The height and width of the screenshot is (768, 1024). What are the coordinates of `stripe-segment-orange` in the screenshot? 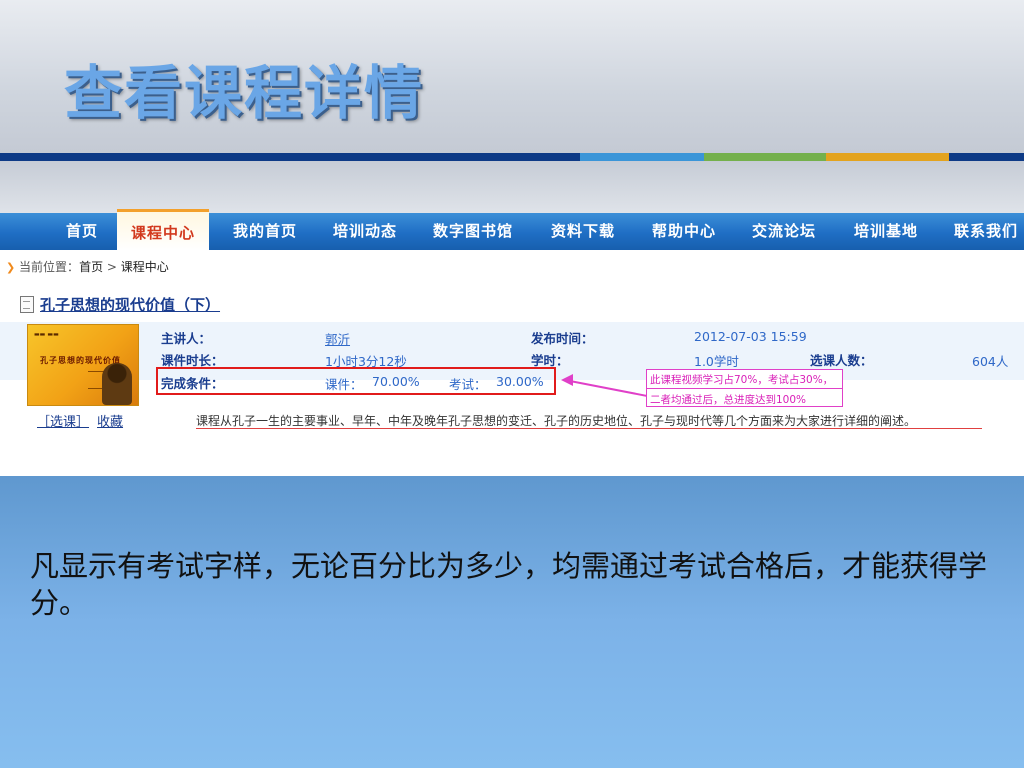 It's located at (887, 157).